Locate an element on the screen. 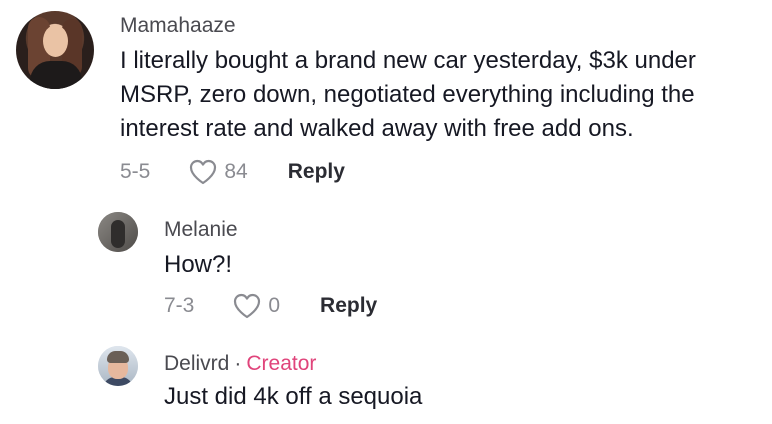 The height and width of the screenshot is (424, 772). username: Melanie is located at coordinates (201, 230).